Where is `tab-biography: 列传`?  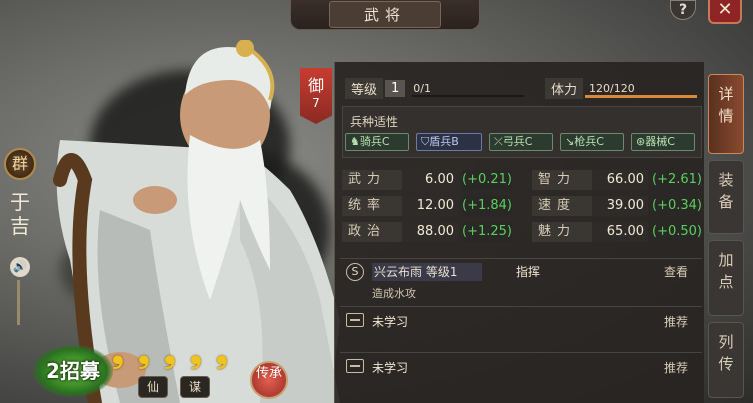 tab-biography: 列传 is located at coordinates (726, 360).